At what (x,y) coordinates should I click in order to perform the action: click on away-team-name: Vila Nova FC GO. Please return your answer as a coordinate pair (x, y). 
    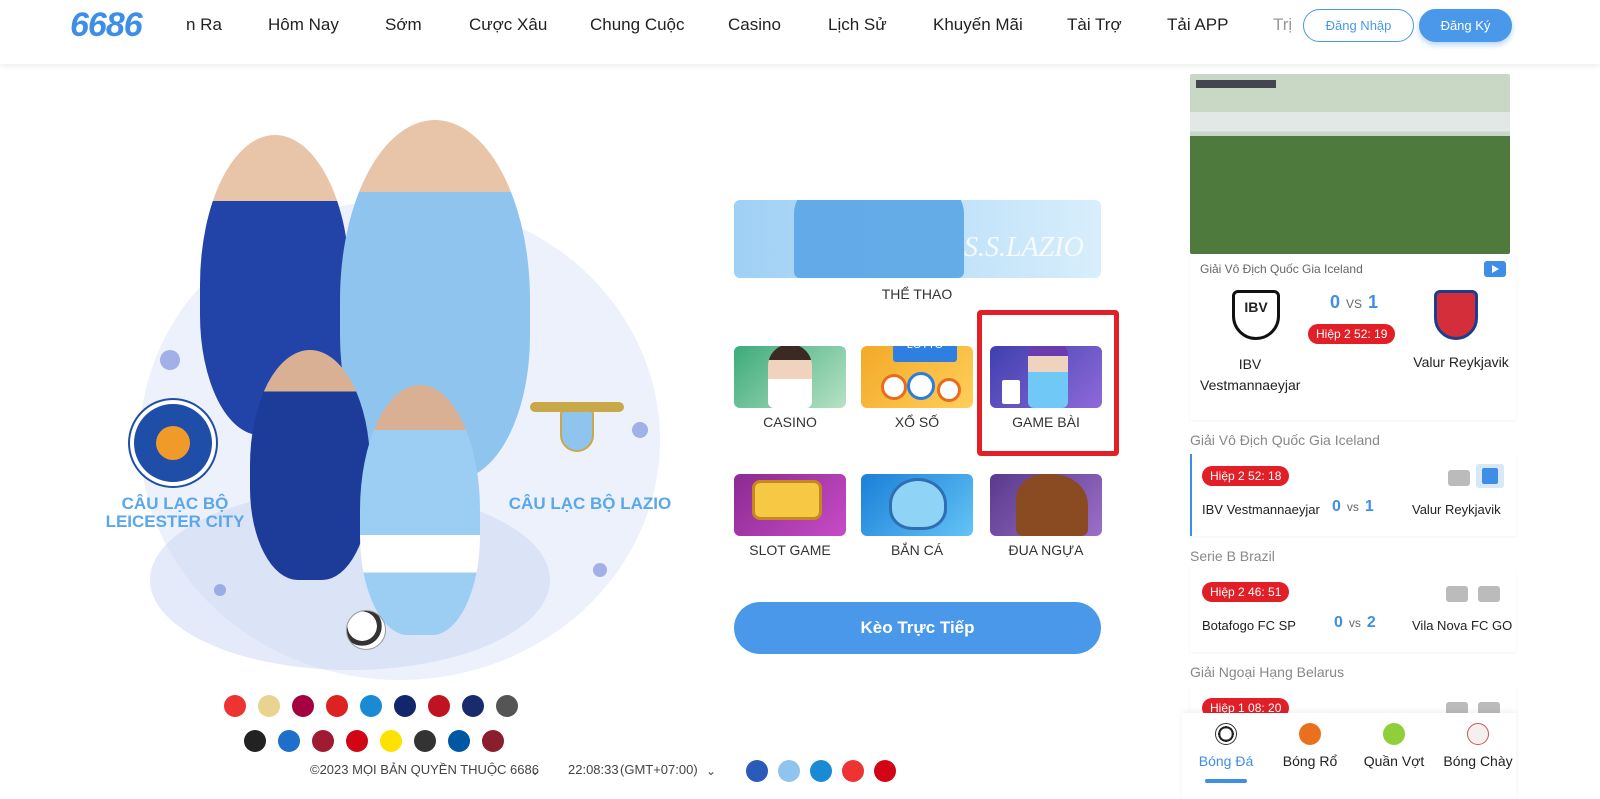
    Looking at the image, I should click on (1462, 625).